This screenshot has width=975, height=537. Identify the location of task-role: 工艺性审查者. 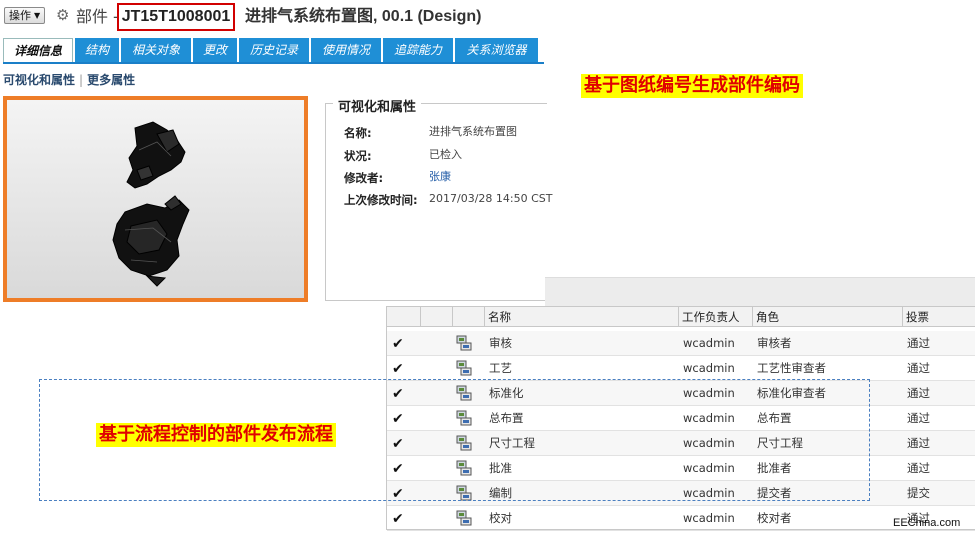
(791, 368).